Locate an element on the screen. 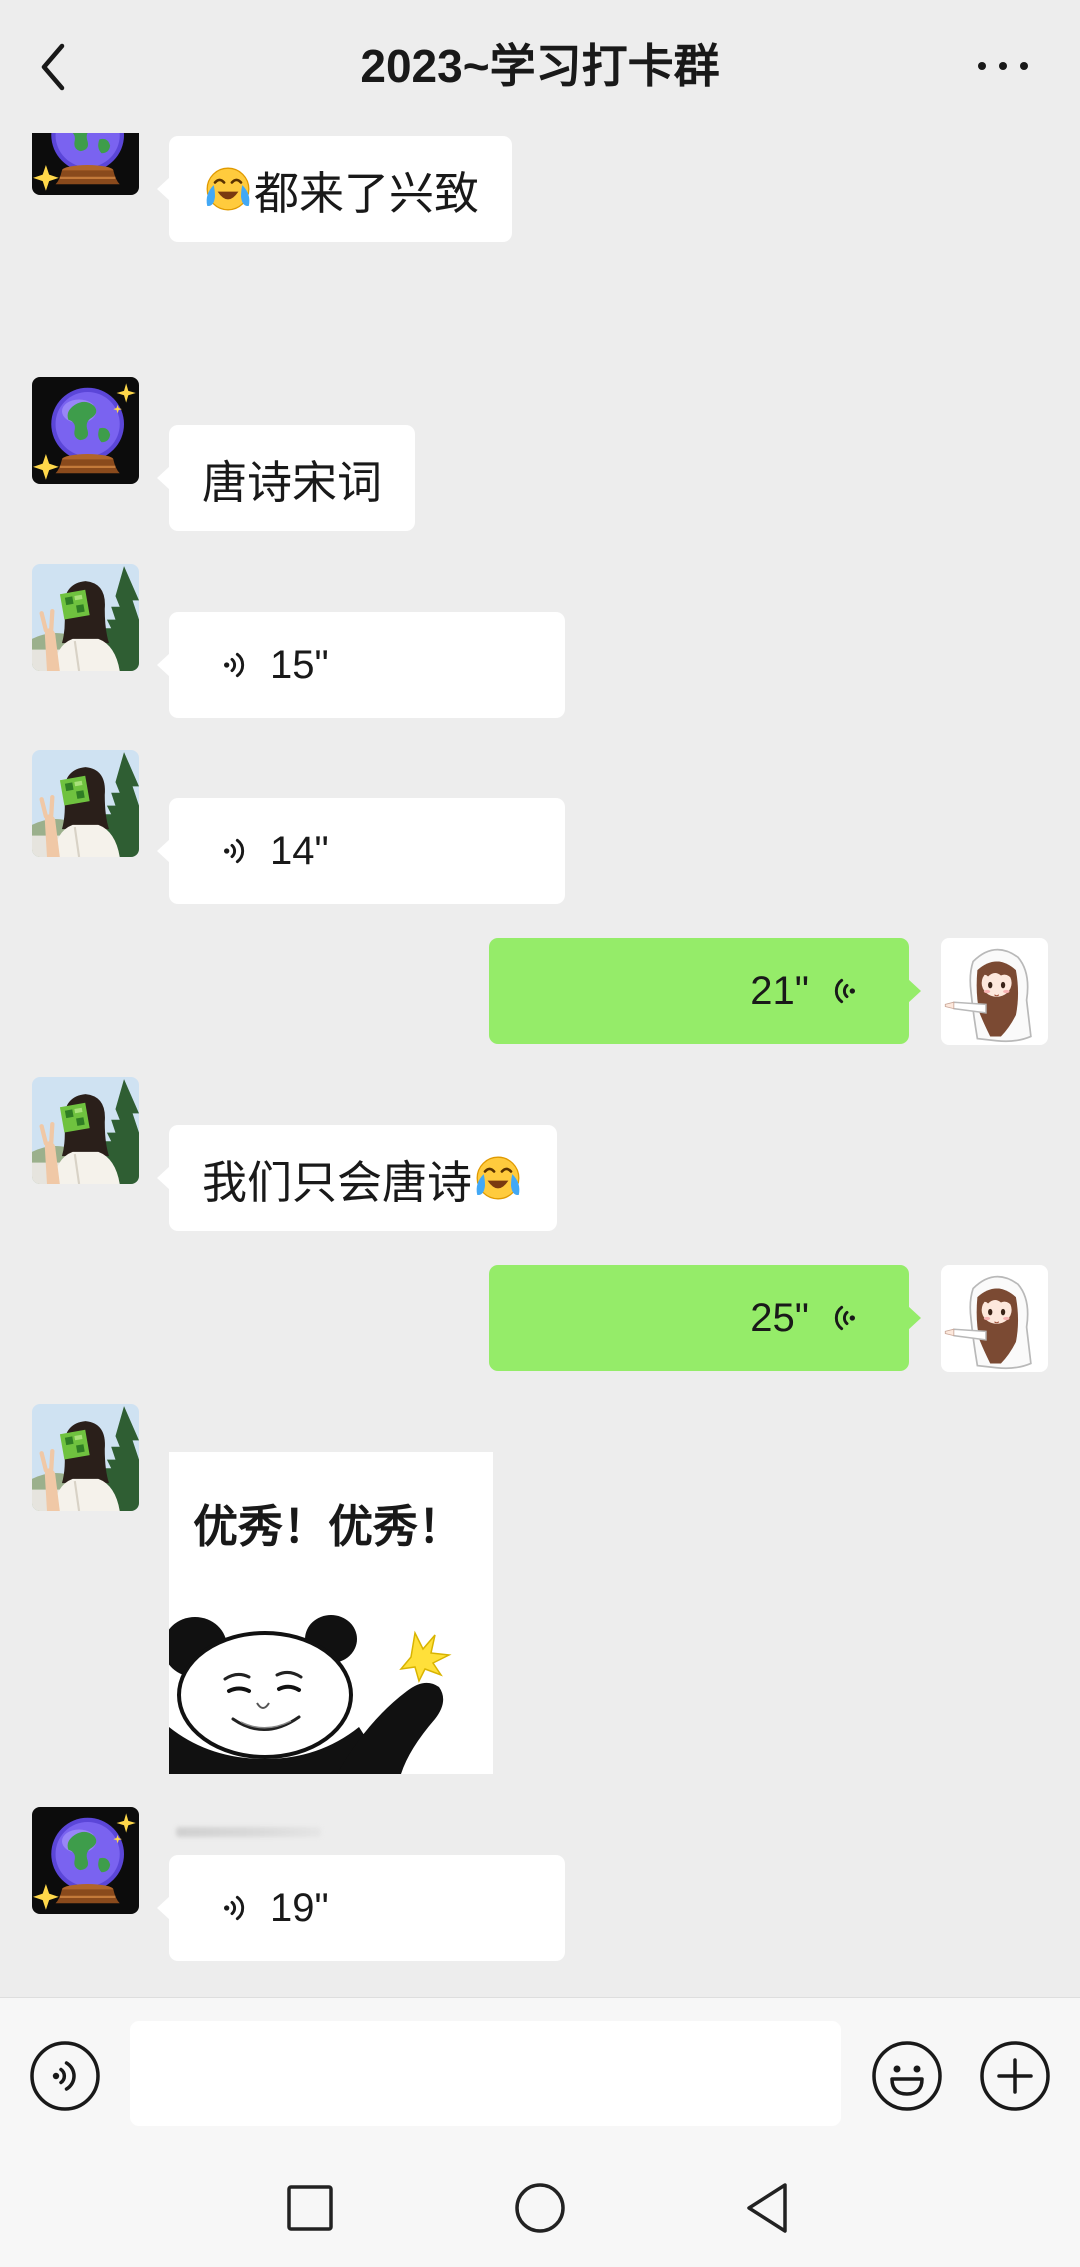  message-text: 唐诗宋词 is located at coordinates (292, 482).